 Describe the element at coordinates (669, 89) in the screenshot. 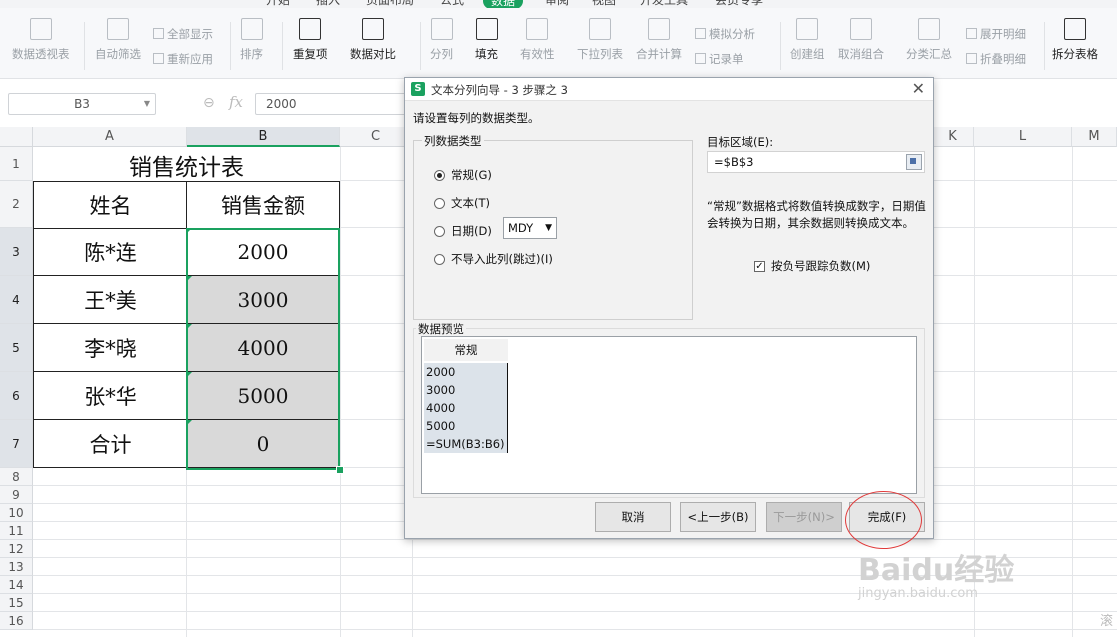

I see `dialog-titlebar: S 文本分列向导 - 3 步骤之 3 ✕` at that location.